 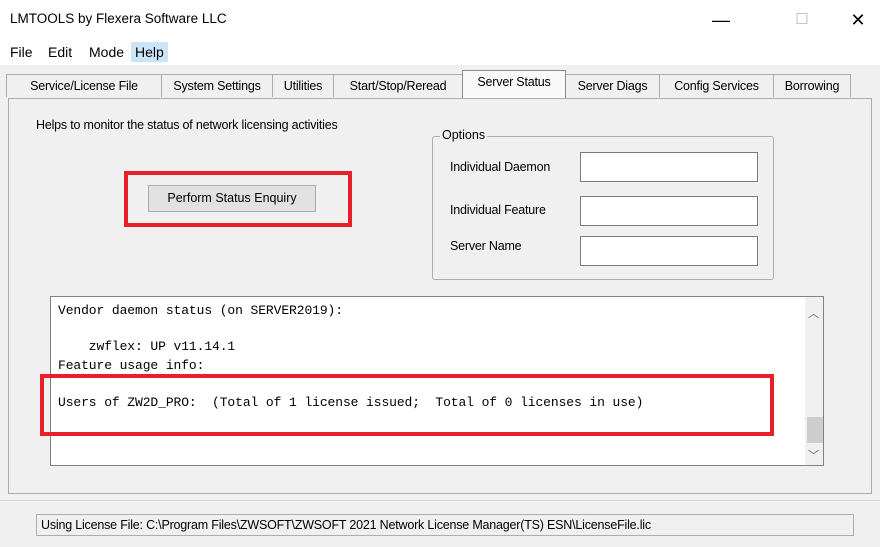 I want to click on individual-daemon-label: Individual Daemon, so click(x=500, y=167).